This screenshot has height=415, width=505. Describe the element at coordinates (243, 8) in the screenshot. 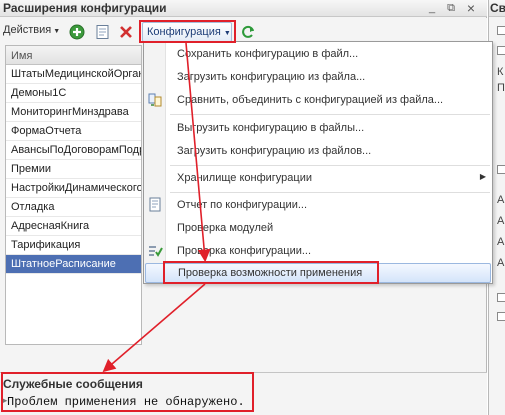

I see `window-titlebar: Расширения конфигурации _ ⧉ ×` at that location.